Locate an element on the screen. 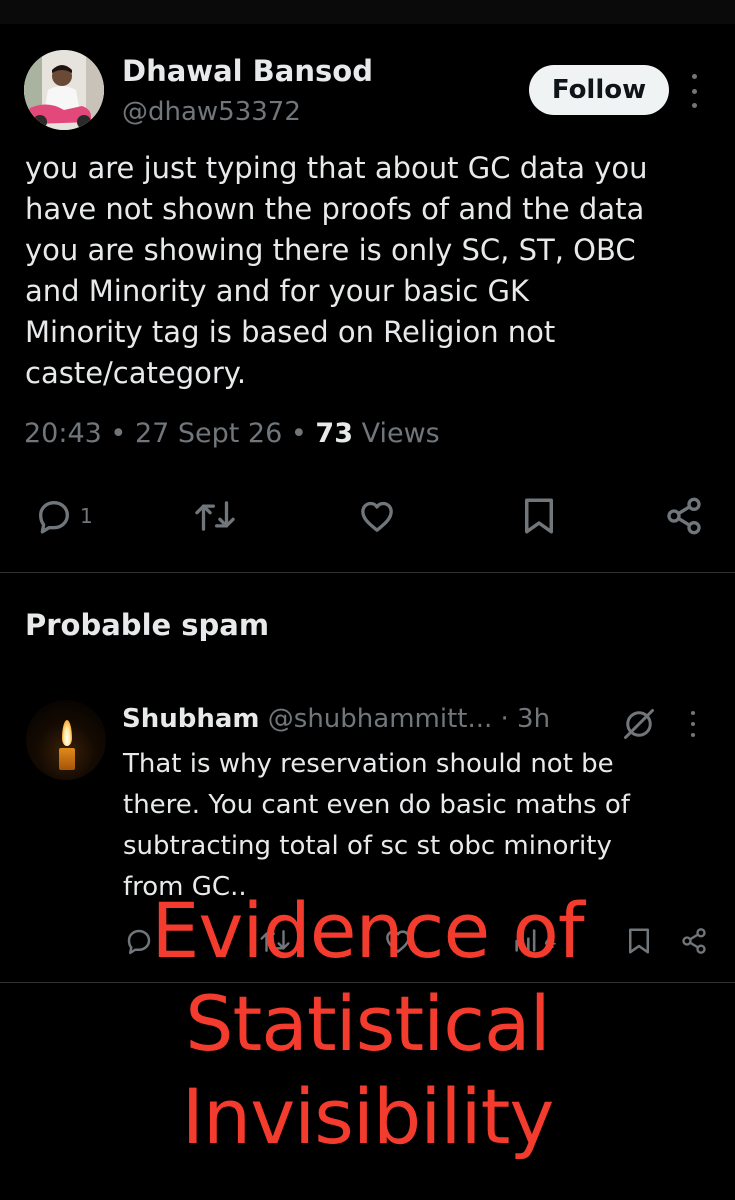 Image resolution: width=735 pixels, height=1200 pixels. reply-count: 1 is located at coordinates (86, 516).